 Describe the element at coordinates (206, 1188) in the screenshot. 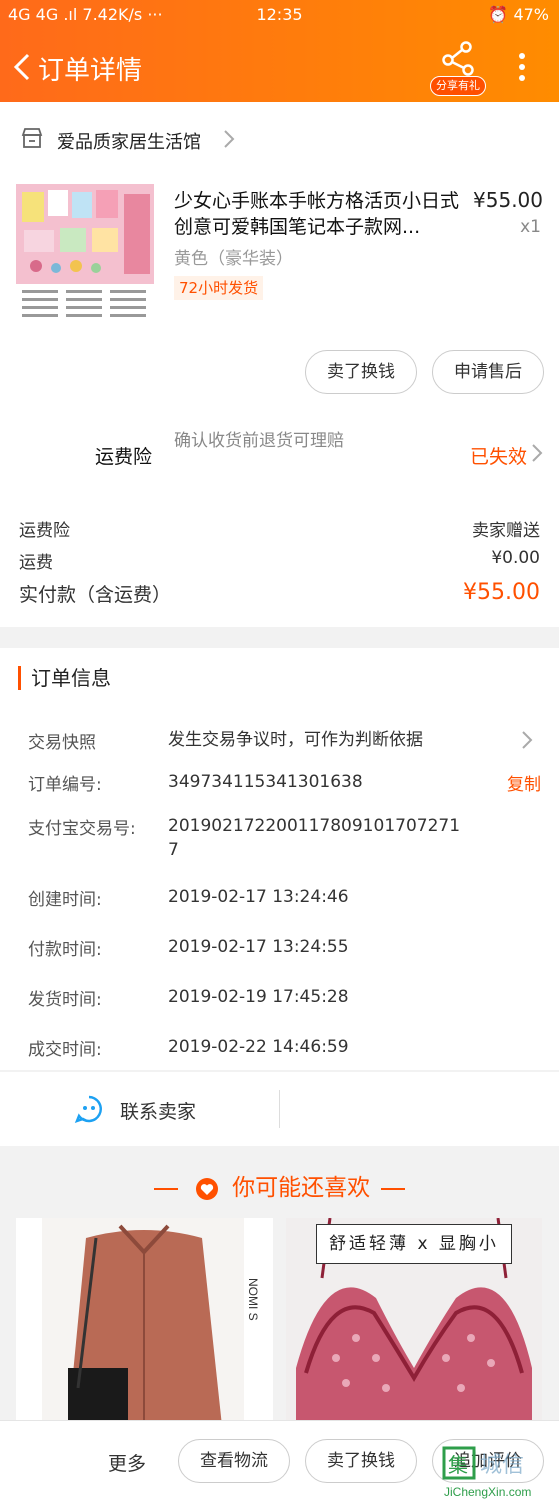

I see `heart-icon` at that location.